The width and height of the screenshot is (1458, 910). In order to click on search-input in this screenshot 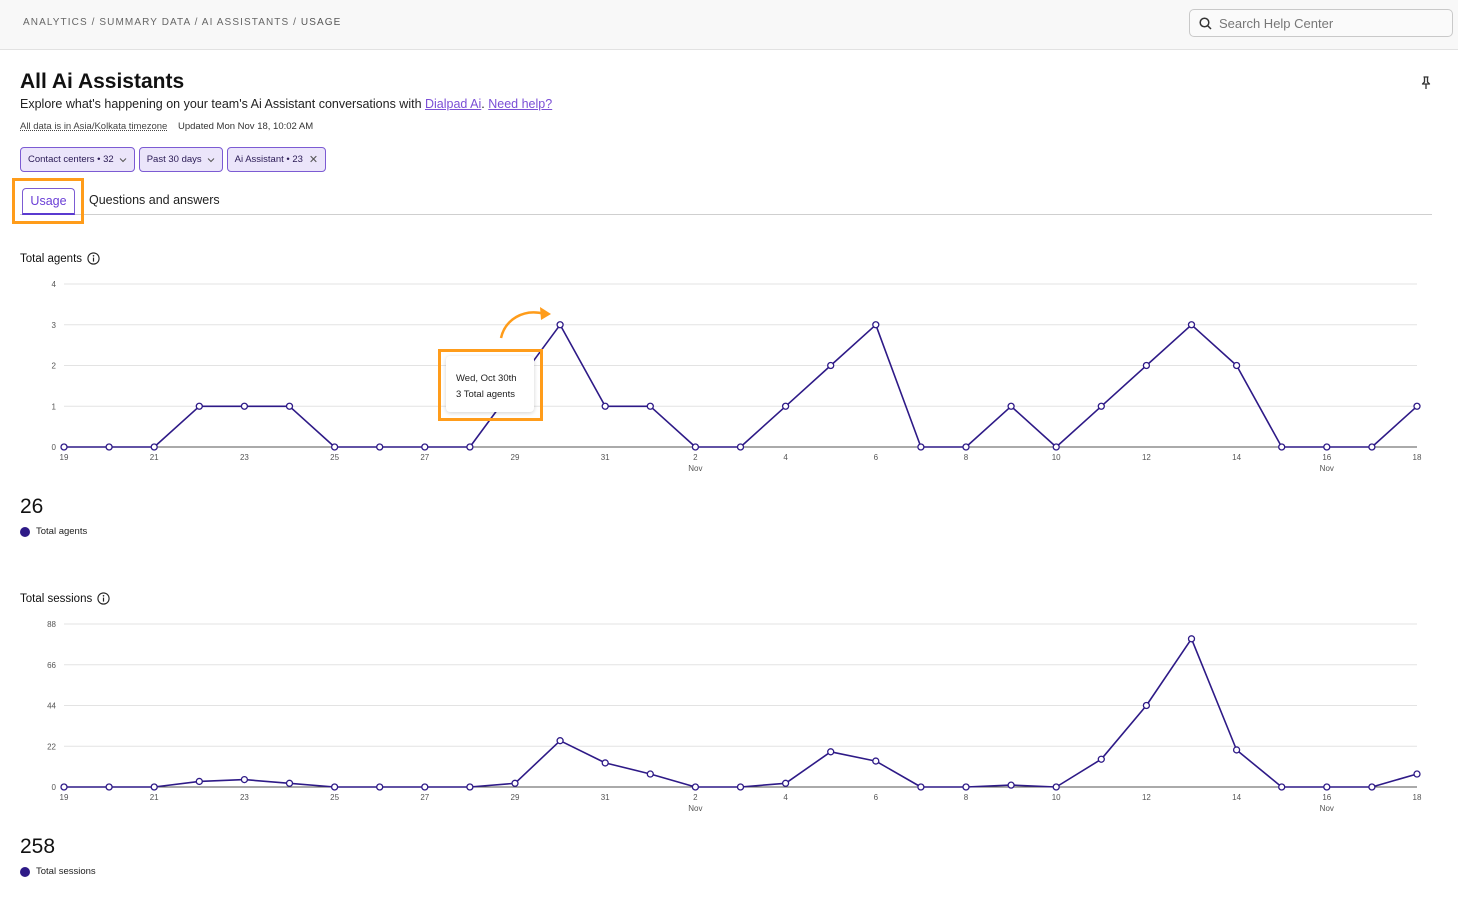, I will do `click(1331, 23)`.